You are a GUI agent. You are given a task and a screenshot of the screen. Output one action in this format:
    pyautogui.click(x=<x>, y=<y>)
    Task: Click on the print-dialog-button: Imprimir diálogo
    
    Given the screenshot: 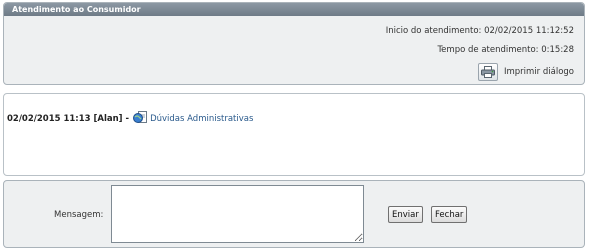 What is the action you would take?
    pyautogui.click(x=525, y=72)
    